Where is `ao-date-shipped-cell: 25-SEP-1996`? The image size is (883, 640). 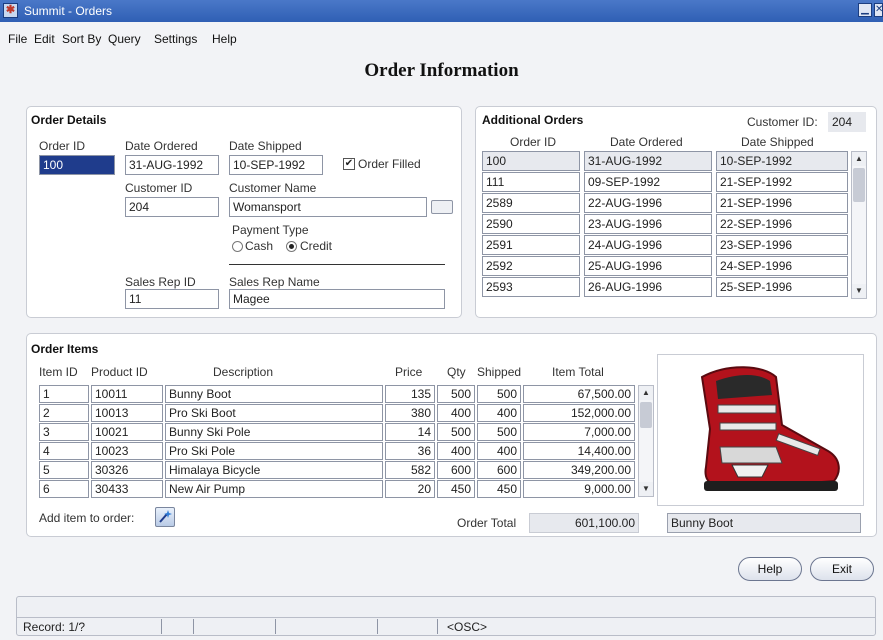 ao-date-shipped-cell: 25-SEP-1996 is located at coordinates (782, 287).